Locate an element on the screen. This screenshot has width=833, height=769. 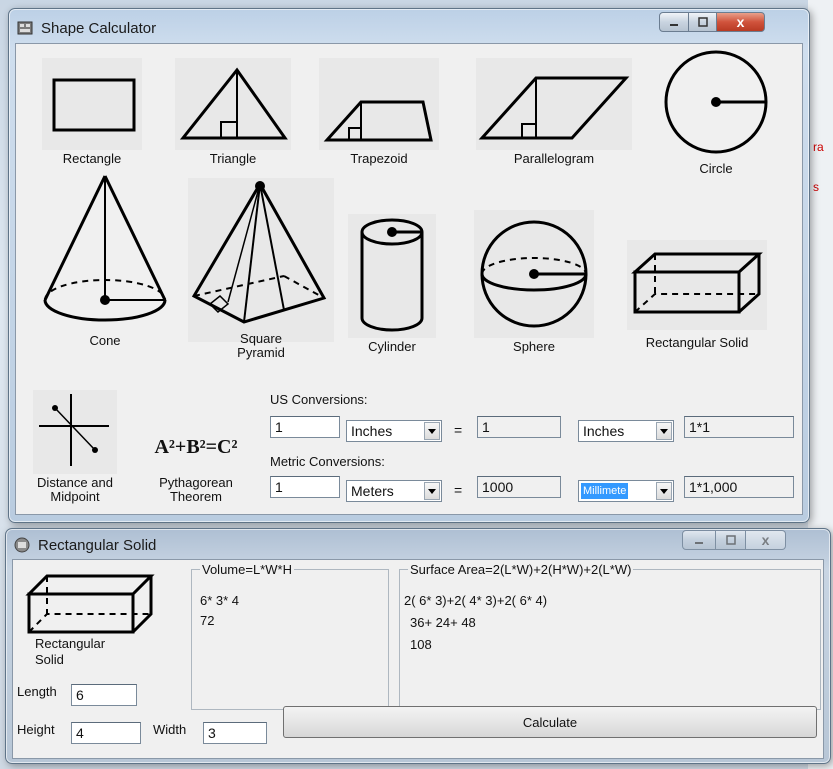
us-conversions-label: US Conversions: is located at coordinates (319, 399).